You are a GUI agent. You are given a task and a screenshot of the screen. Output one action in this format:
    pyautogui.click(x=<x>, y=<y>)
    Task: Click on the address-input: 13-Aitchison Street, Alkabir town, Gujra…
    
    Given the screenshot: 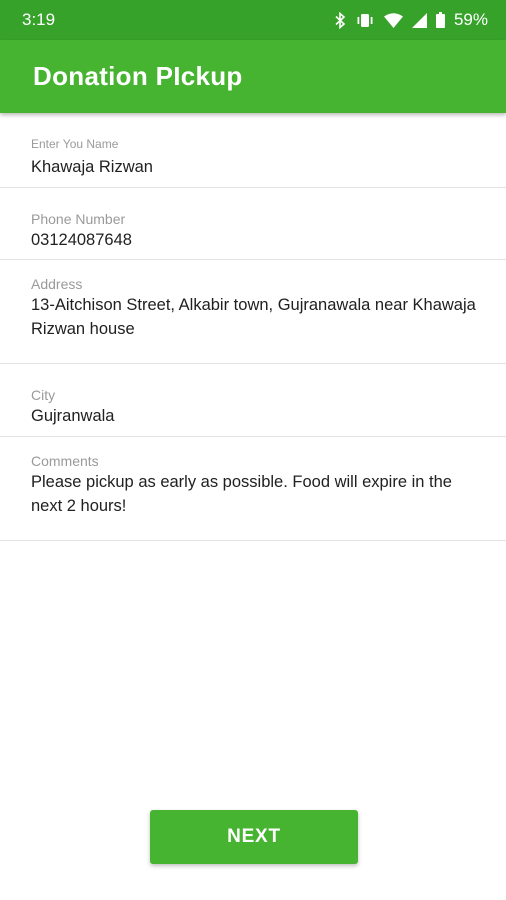 What is the action you would take?
    pyautogui.click(x=258, y=317)
    